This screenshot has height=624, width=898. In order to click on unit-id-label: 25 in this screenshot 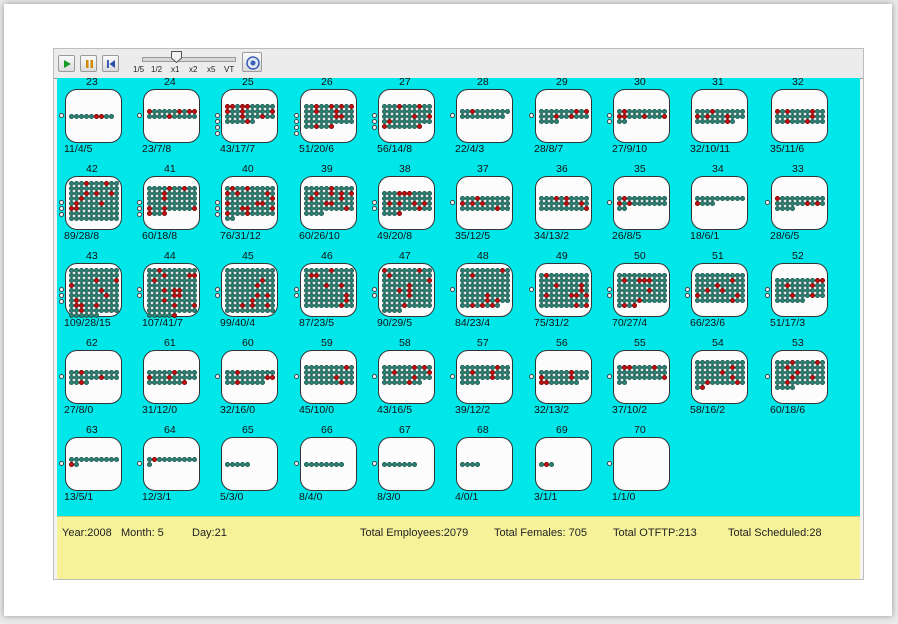, I will do `click(248, 82)`.